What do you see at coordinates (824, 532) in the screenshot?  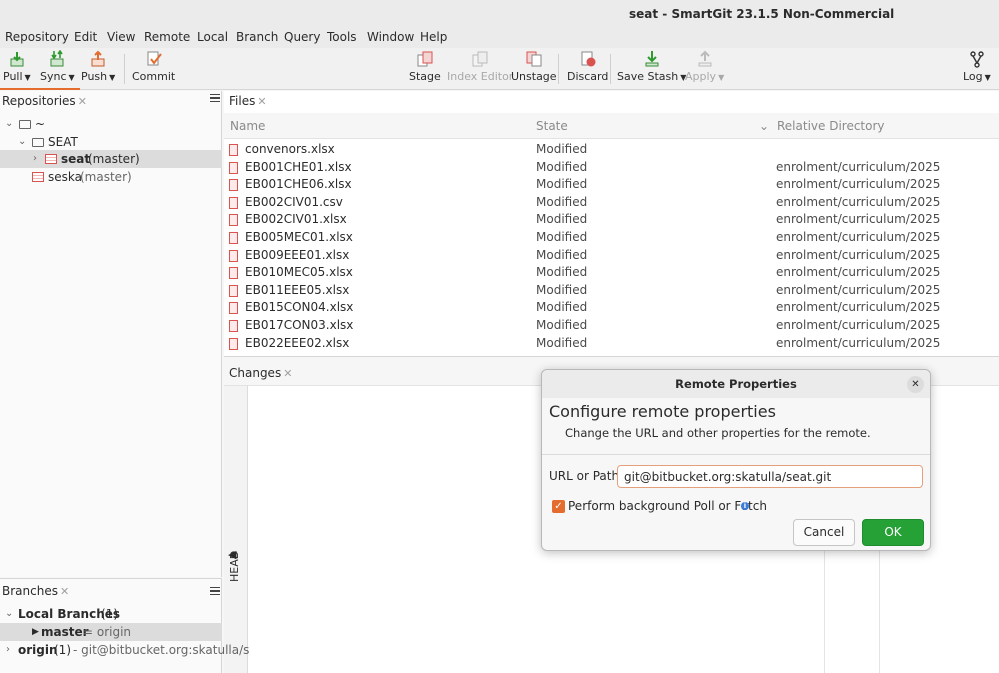 I see `cancel-button: Cancel` at bounding box center [824, 532].